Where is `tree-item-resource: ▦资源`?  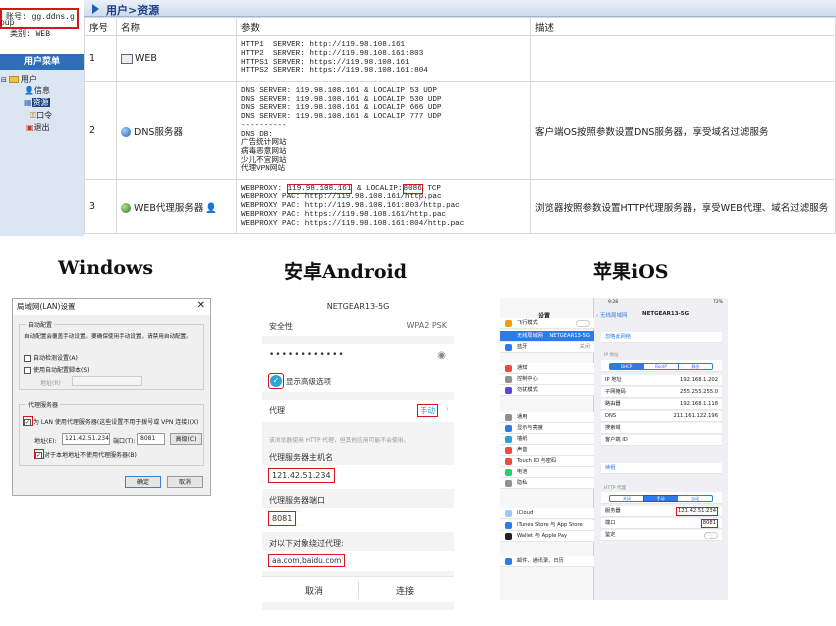
tree-item-resource: ▦资源 is located at coordinates (37, 102).